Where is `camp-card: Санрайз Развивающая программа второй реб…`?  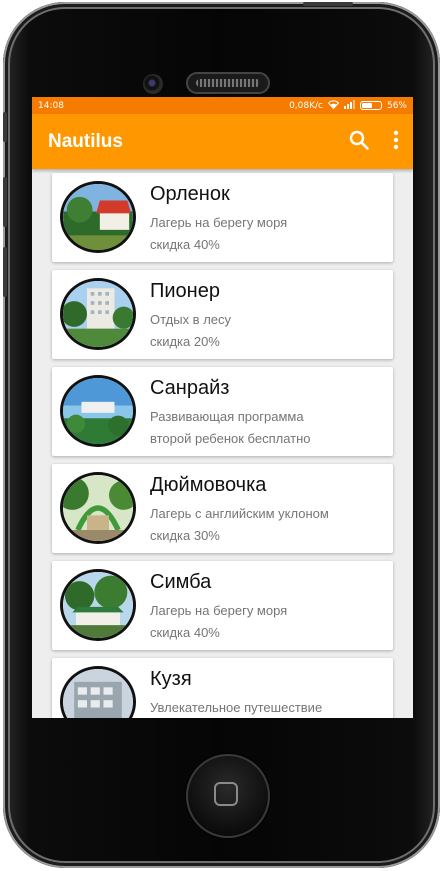 camp-card: Санрайз Развивающая программа второй реб… is located at coordinates (222, 411).